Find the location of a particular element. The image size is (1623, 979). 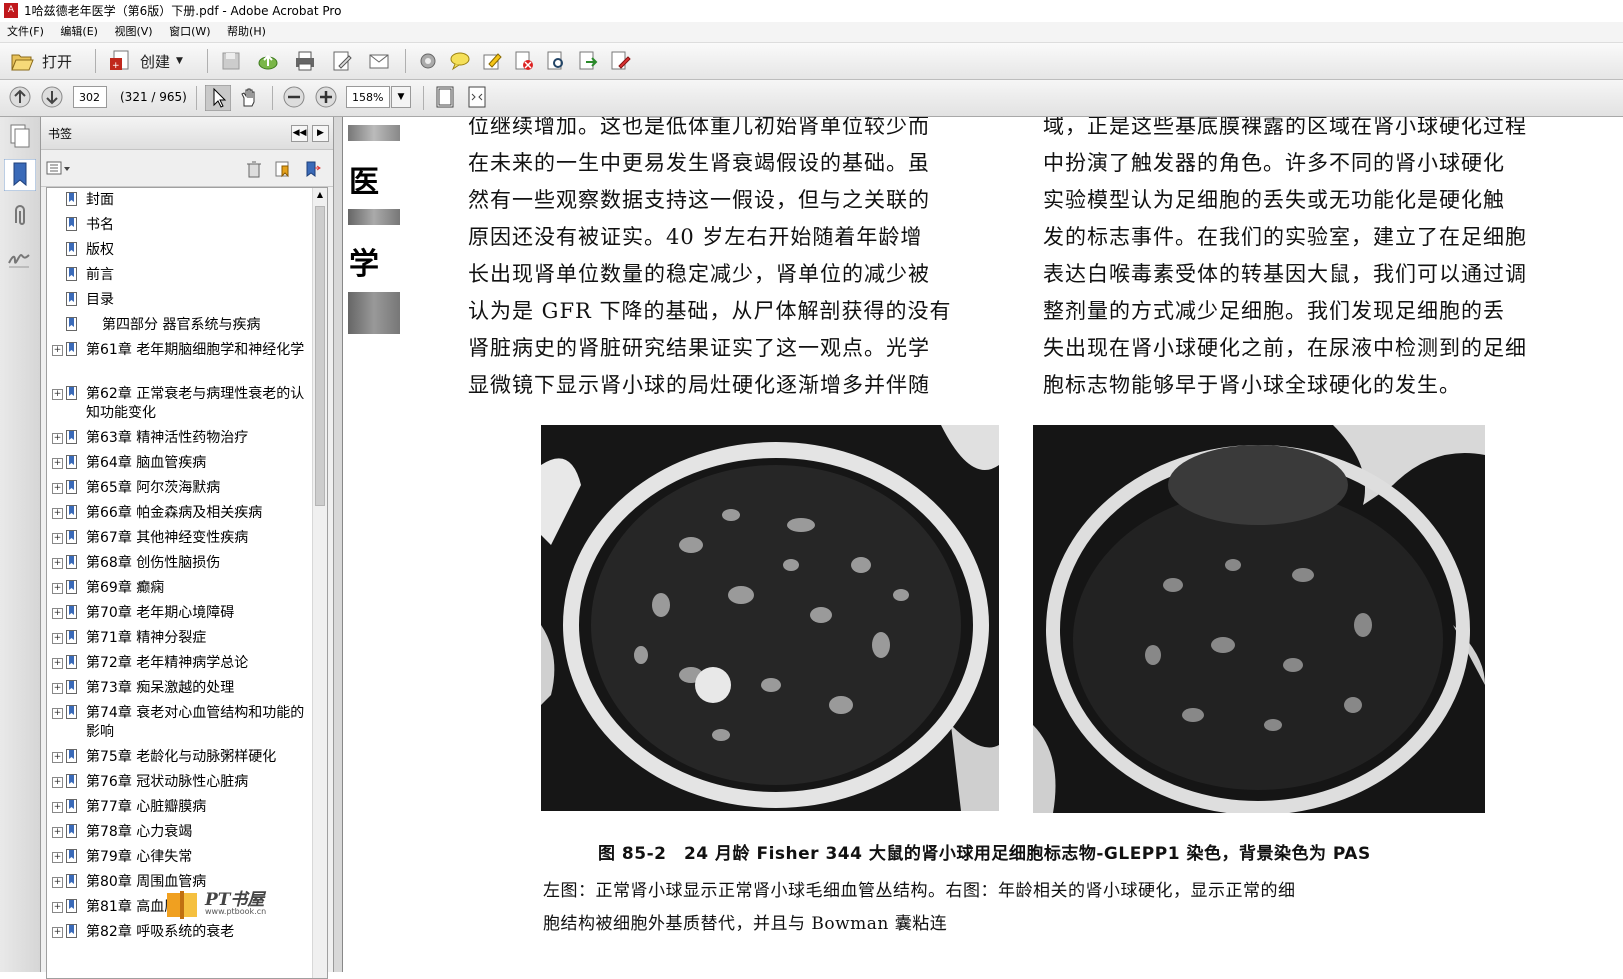

side-decor-bar is located at coordinates (374, 313).